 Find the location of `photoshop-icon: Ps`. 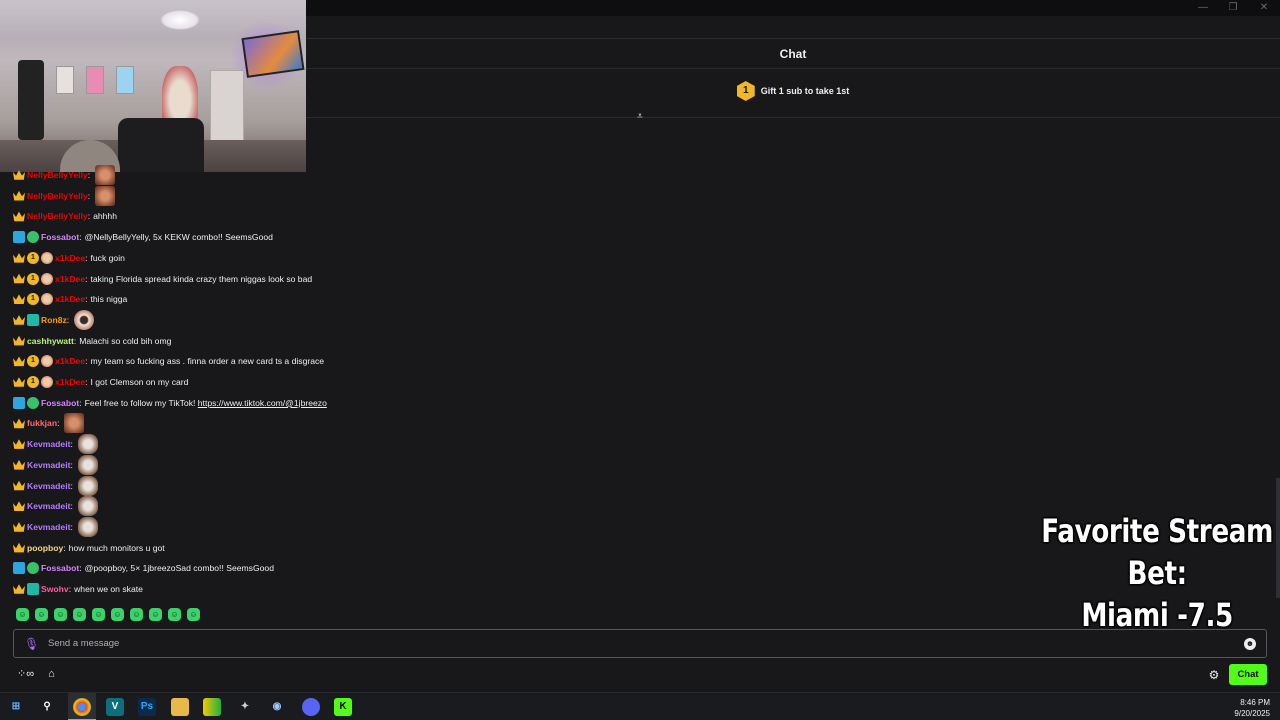

photoshop-icon: Ps is located at coordinates (147, 707).